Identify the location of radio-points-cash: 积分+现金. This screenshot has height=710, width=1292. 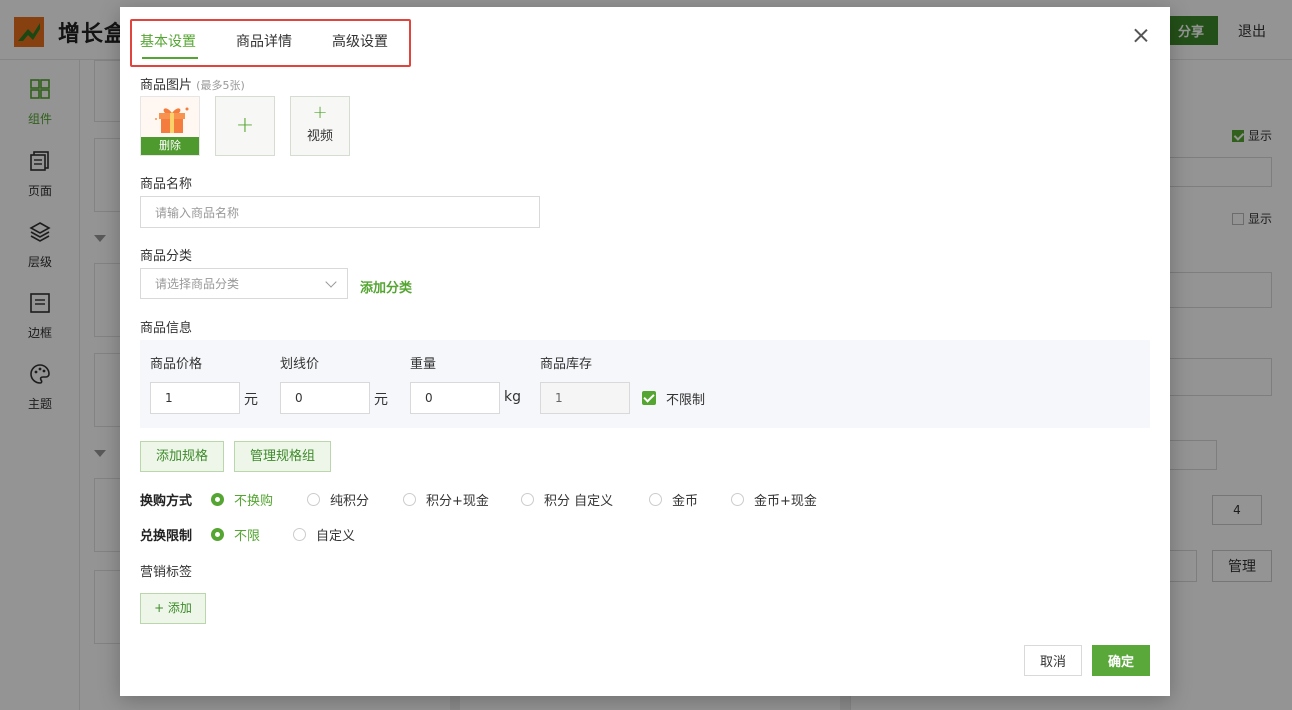
(446, 499).